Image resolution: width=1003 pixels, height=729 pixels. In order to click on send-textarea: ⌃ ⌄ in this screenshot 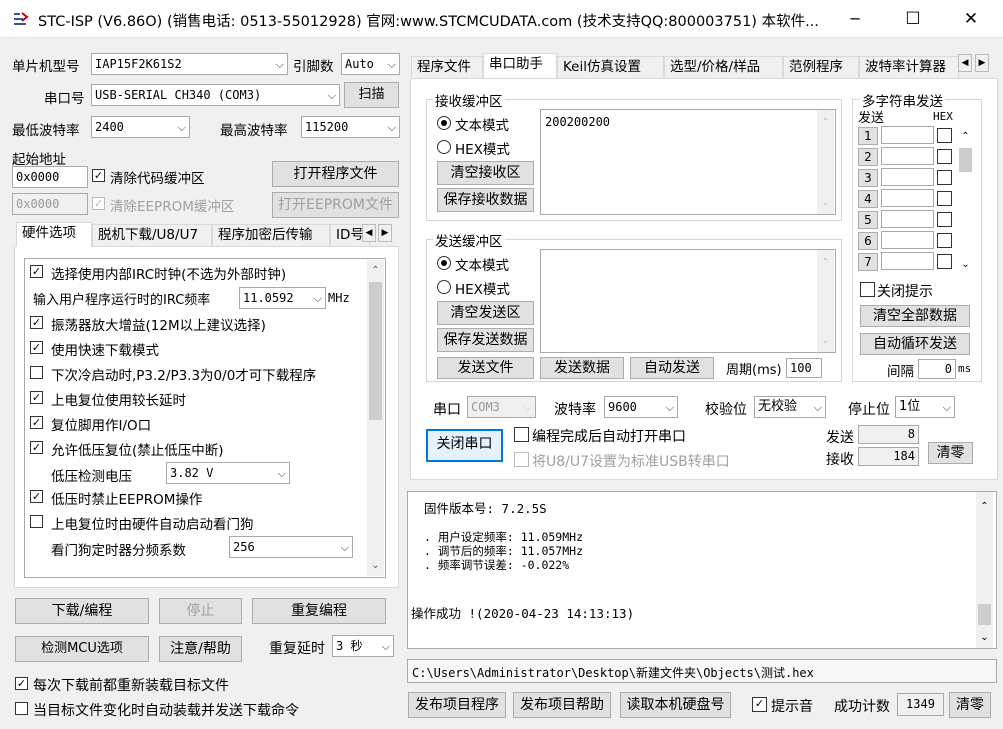, I will do `click(688, 301)`.